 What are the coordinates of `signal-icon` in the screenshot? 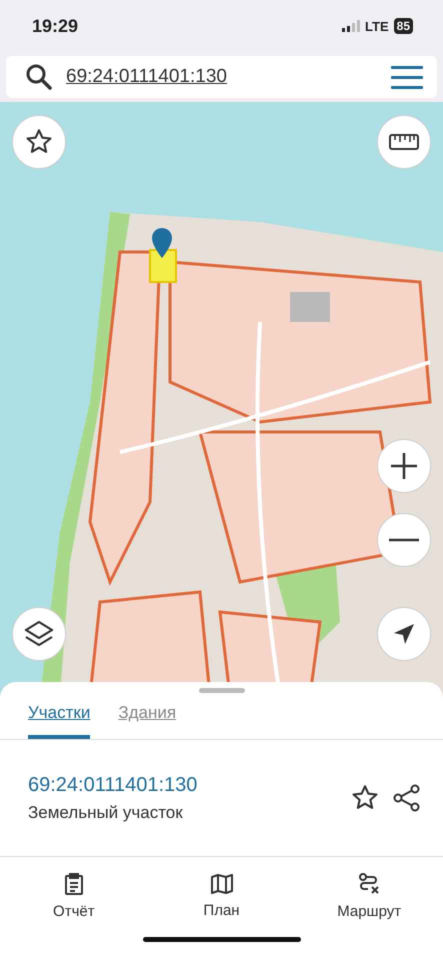 It's located at (351, 26).